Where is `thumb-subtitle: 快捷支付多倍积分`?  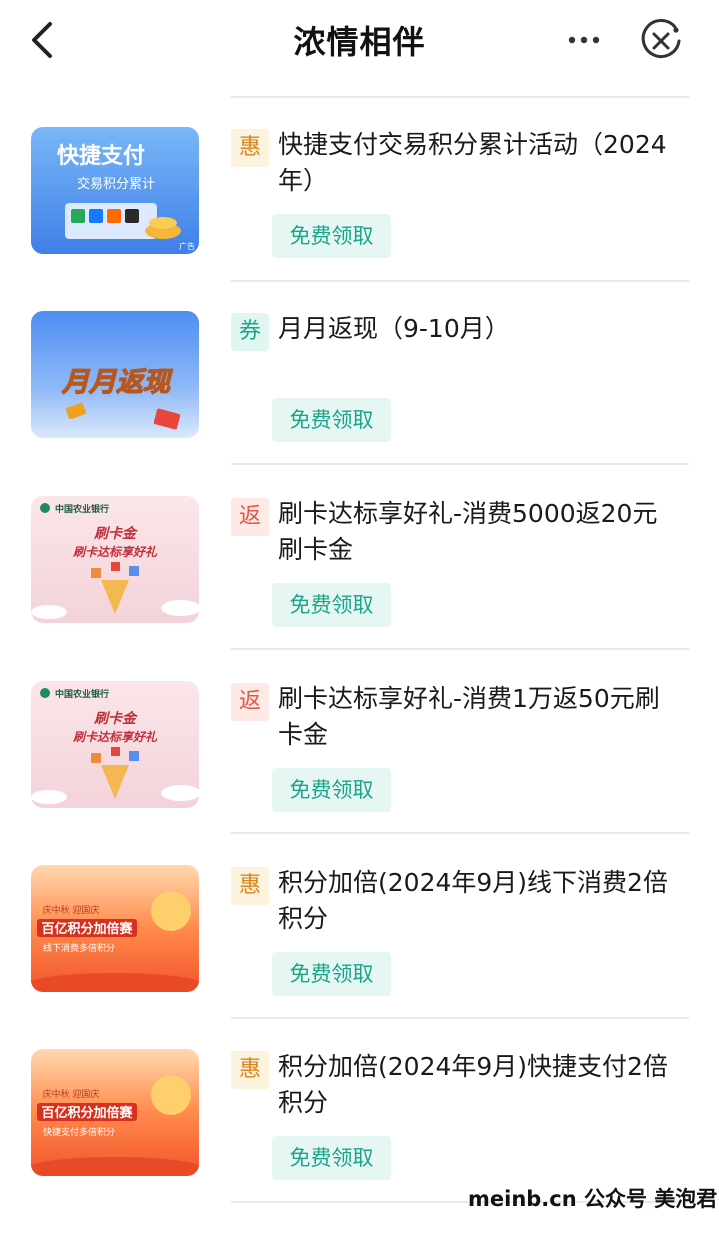 thumb-subtitle: 快捷支付多倍积分 is located at coordinates (79, 1132).